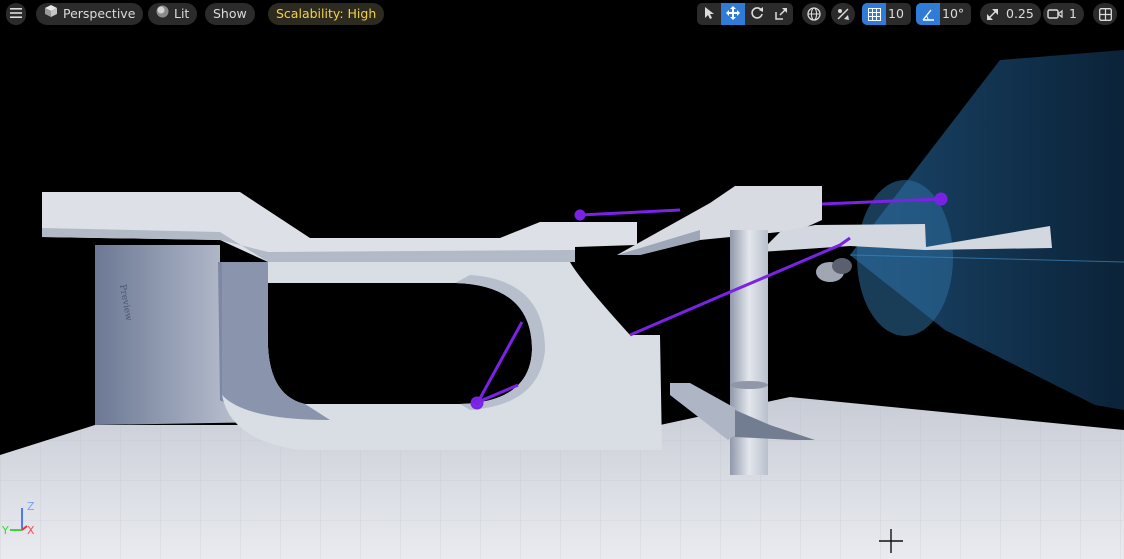  I want to click on perspective-label: Perspective, so click(99, 13).